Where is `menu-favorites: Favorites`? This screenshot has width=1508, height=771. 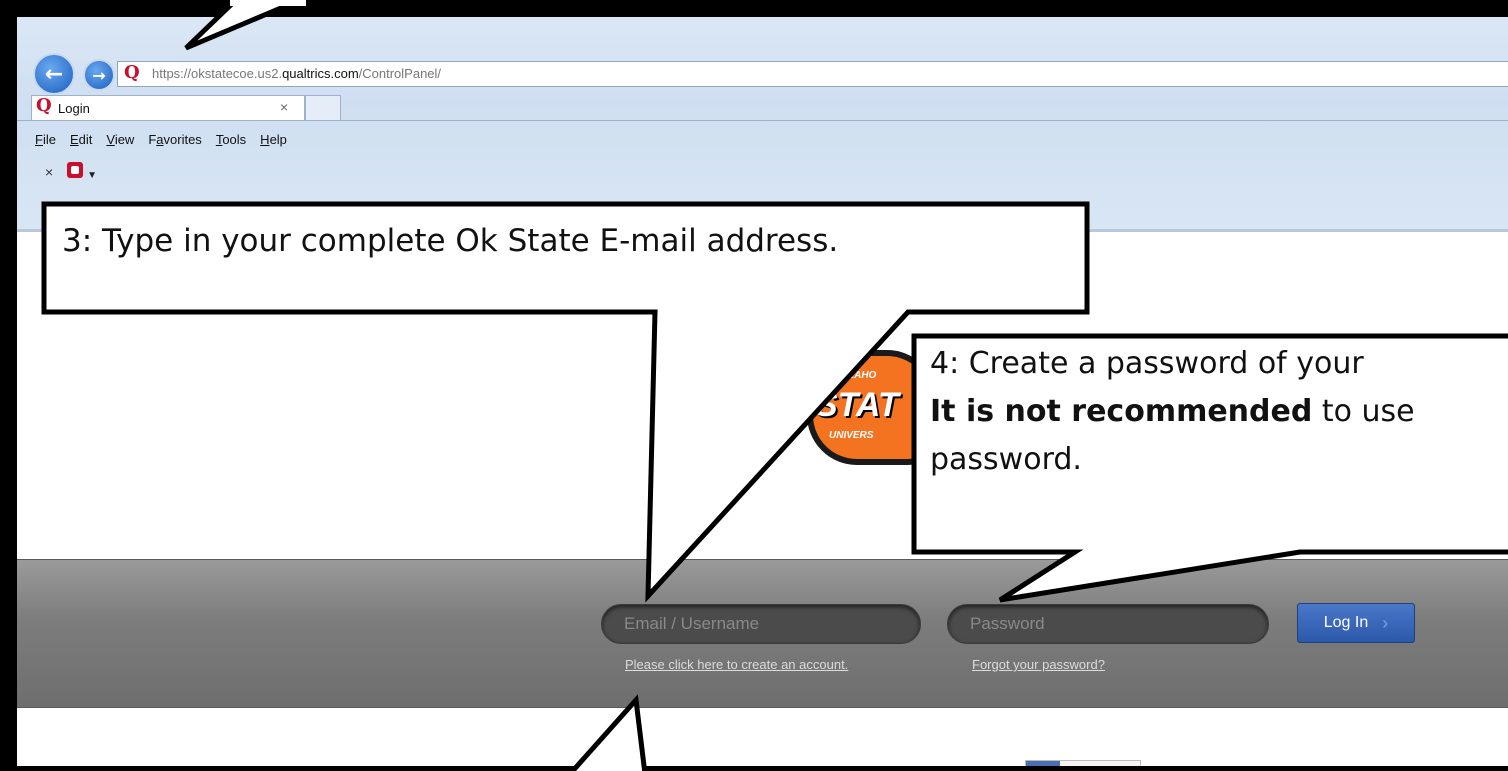 menu-favorites: Favorites is located at coordinates (174, 139).